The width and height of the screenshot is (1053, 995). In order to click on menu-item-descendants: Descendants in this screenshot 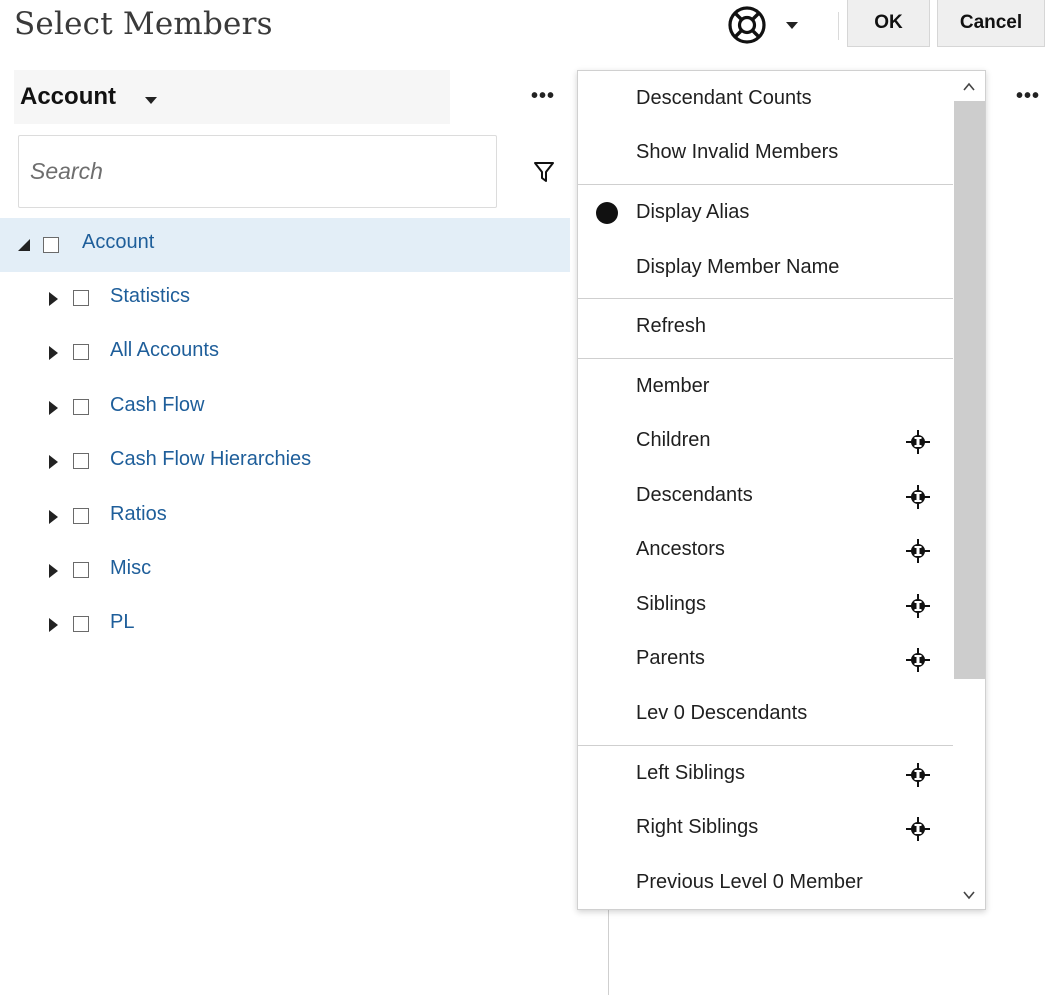, I will do `click(765, 496)`.